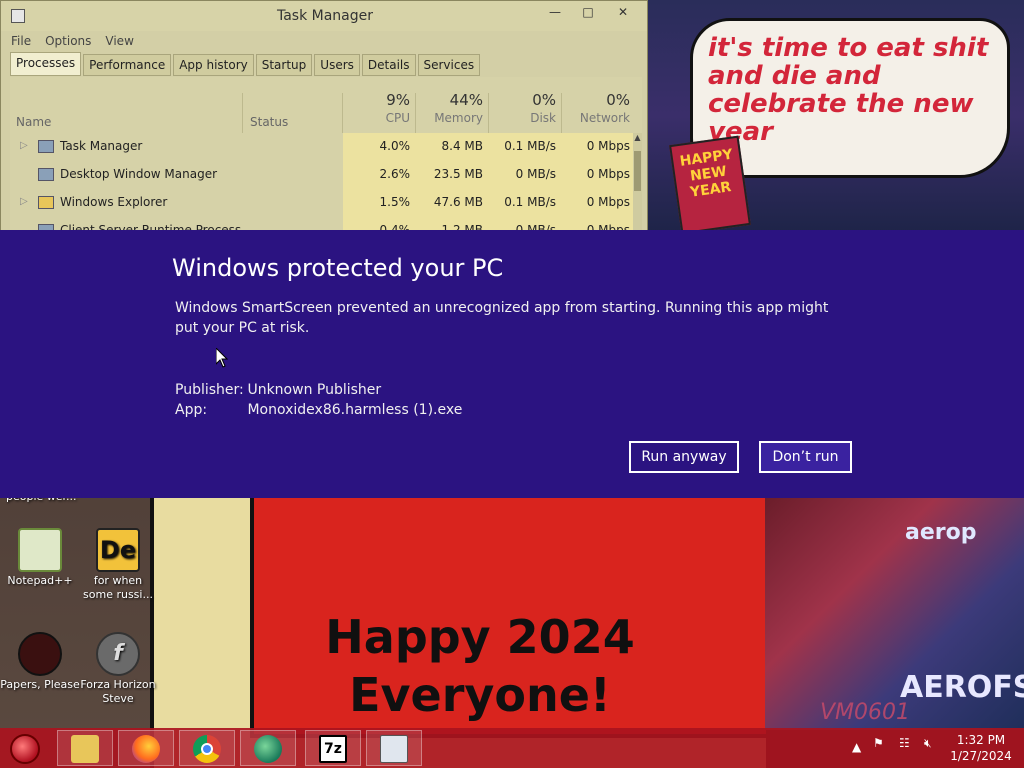  What do you see at coordinates (637, 139) in the screenshot?
I see `scroll-up-icon: ▲` at bounding box center [637, 139].